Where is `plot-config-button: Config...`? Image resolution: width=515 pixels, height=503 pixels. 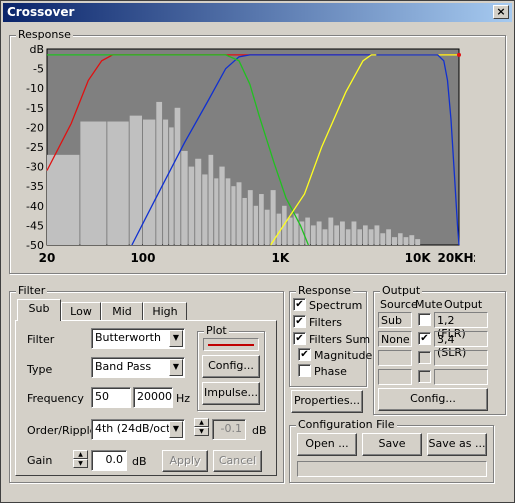 plot-config-button: Config... is located at coordinates (231, 366).